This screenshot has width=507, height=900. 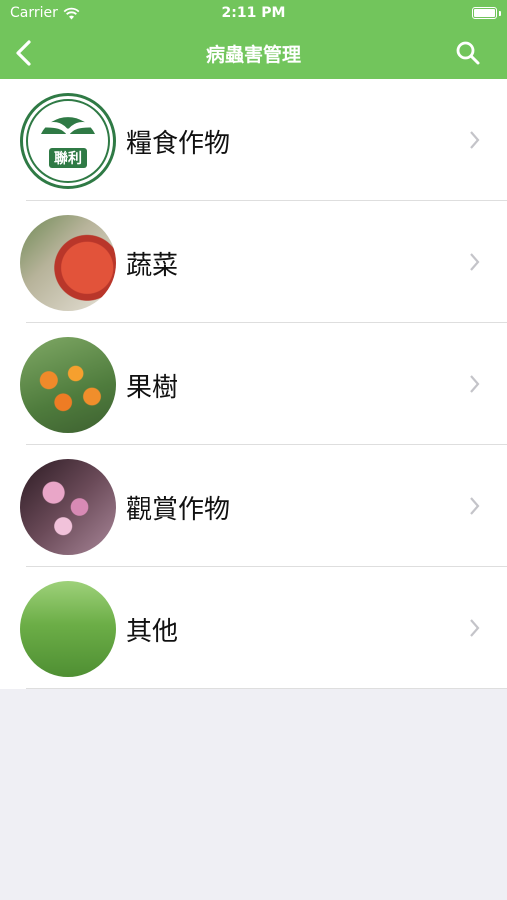 I want to click on category-label: 果樹, so click(x=152, y=388).